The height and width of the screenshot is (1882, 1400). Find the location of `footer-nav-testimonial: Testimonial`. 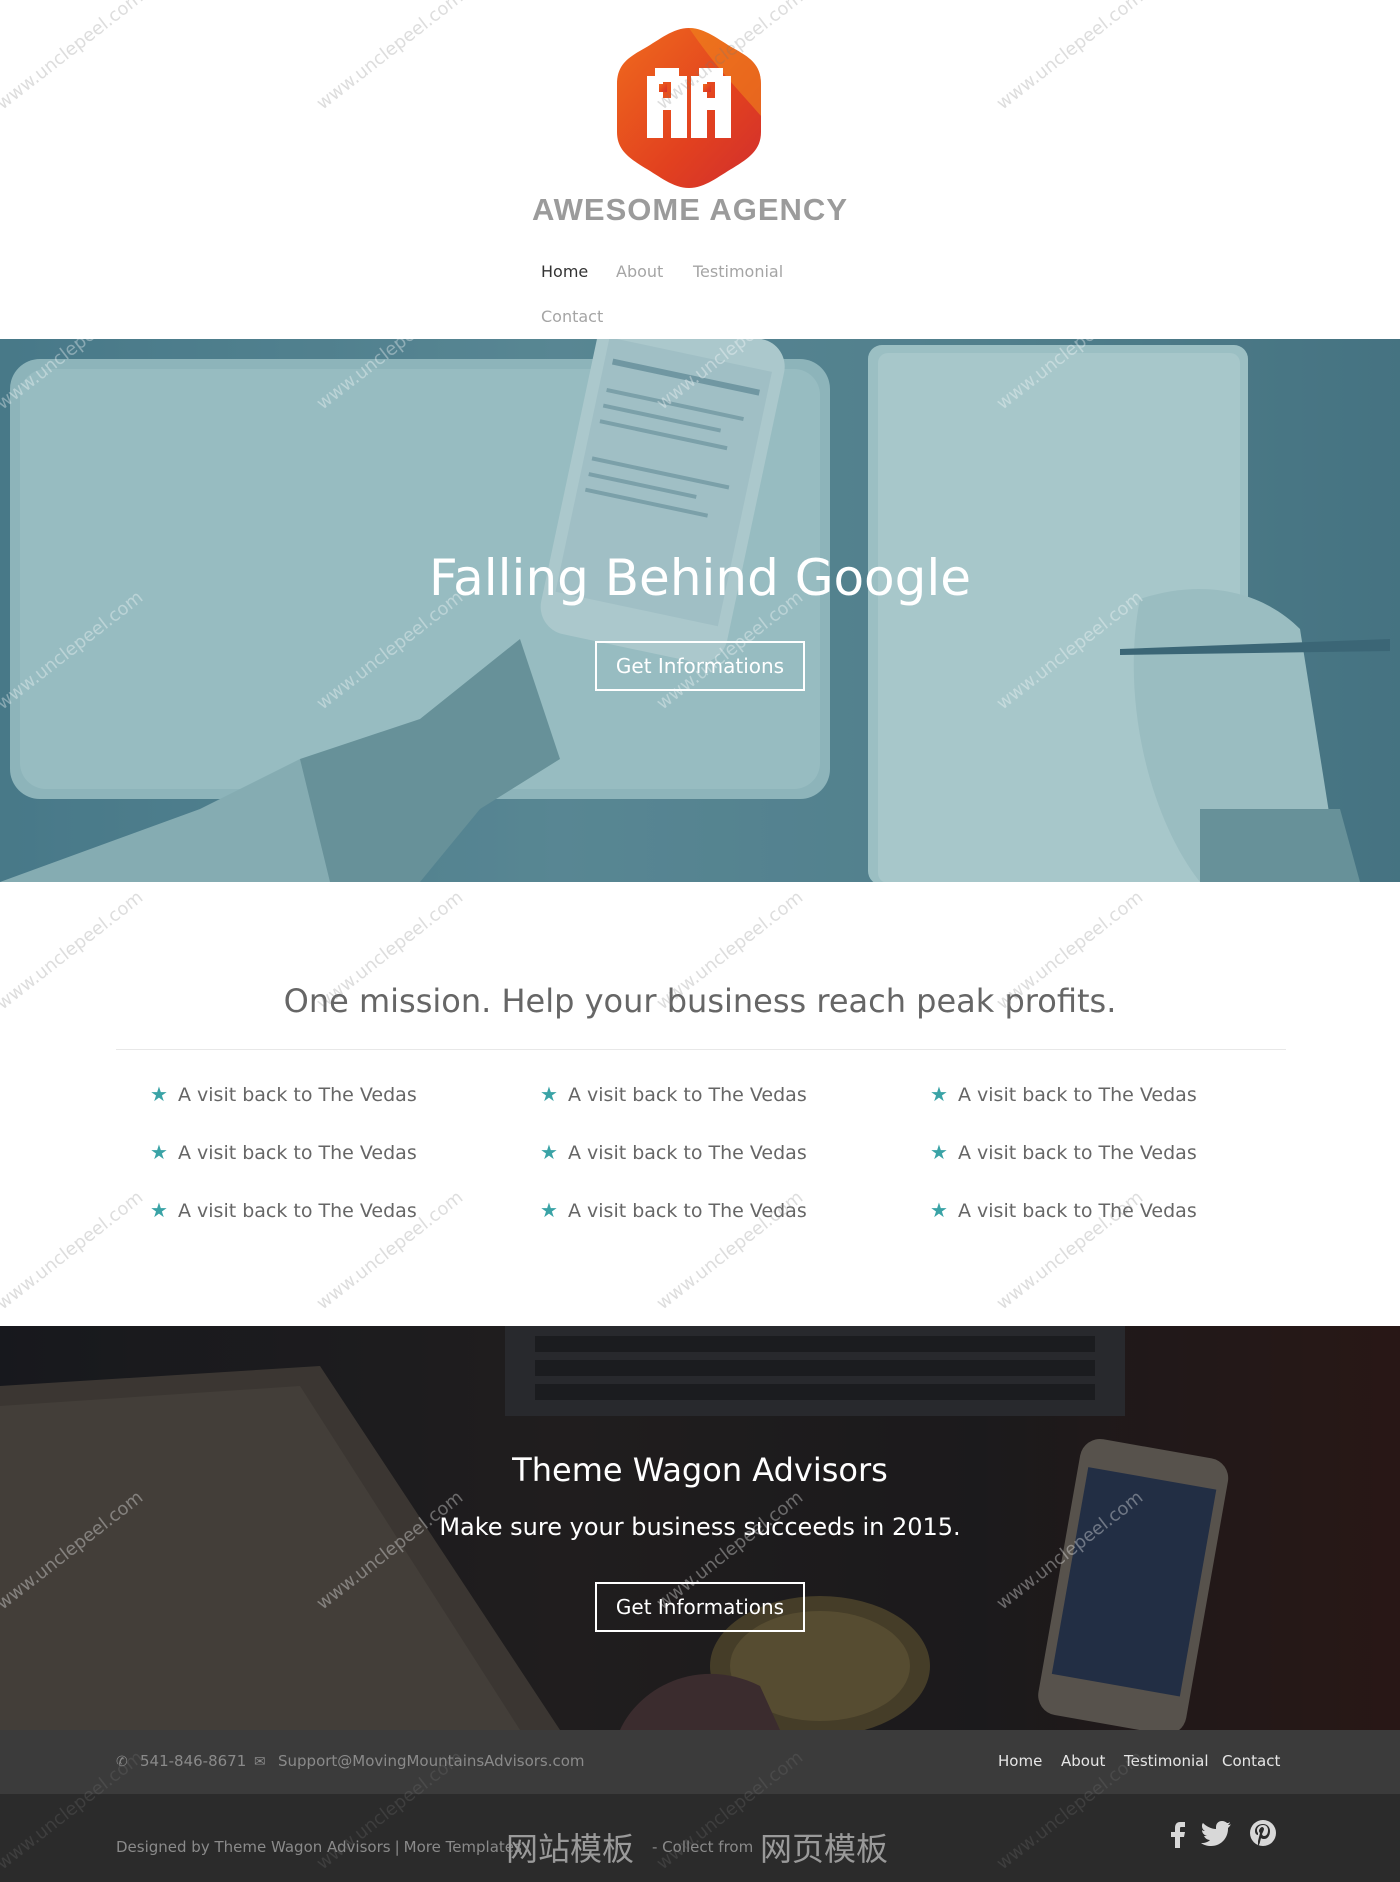

footer-nav-testimonial: Testimonial is located at coordinates (1166, 1761).